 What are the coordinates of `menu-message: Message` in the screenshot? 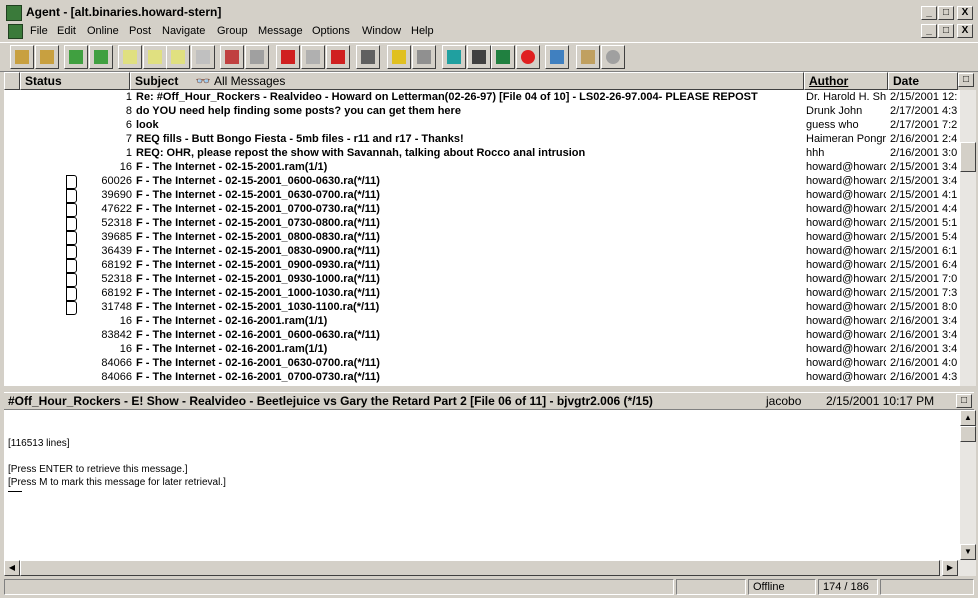 It's located at (280, 31).